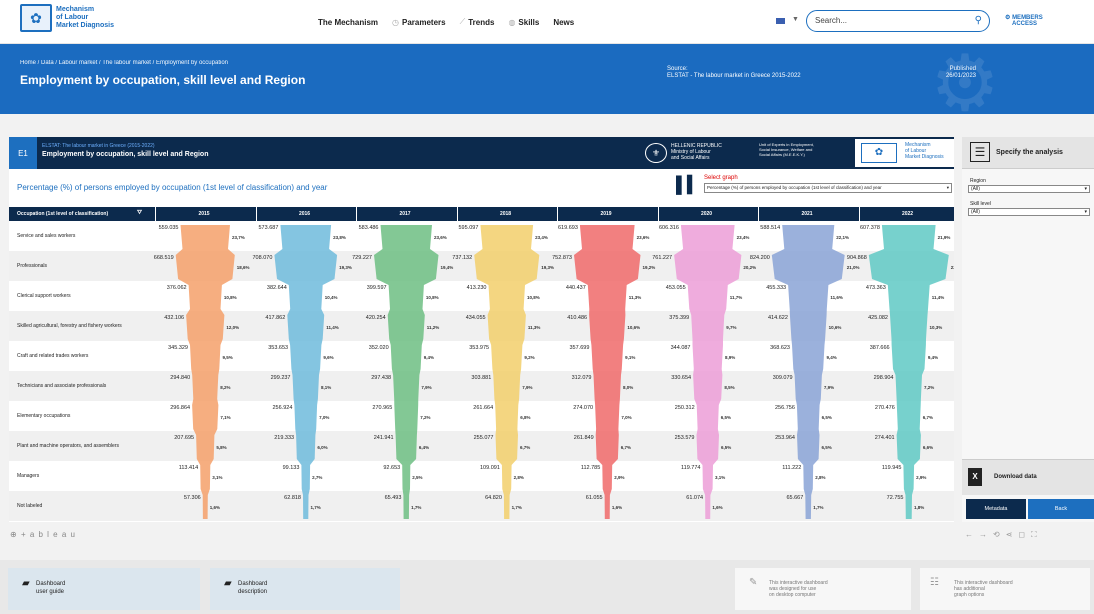 The height and width of the screenshot is (614, 1094). What do you see at coordinates (180, 378) in the screenshot?
I see `value-label: 294.840` at bounding box center [180, 378].